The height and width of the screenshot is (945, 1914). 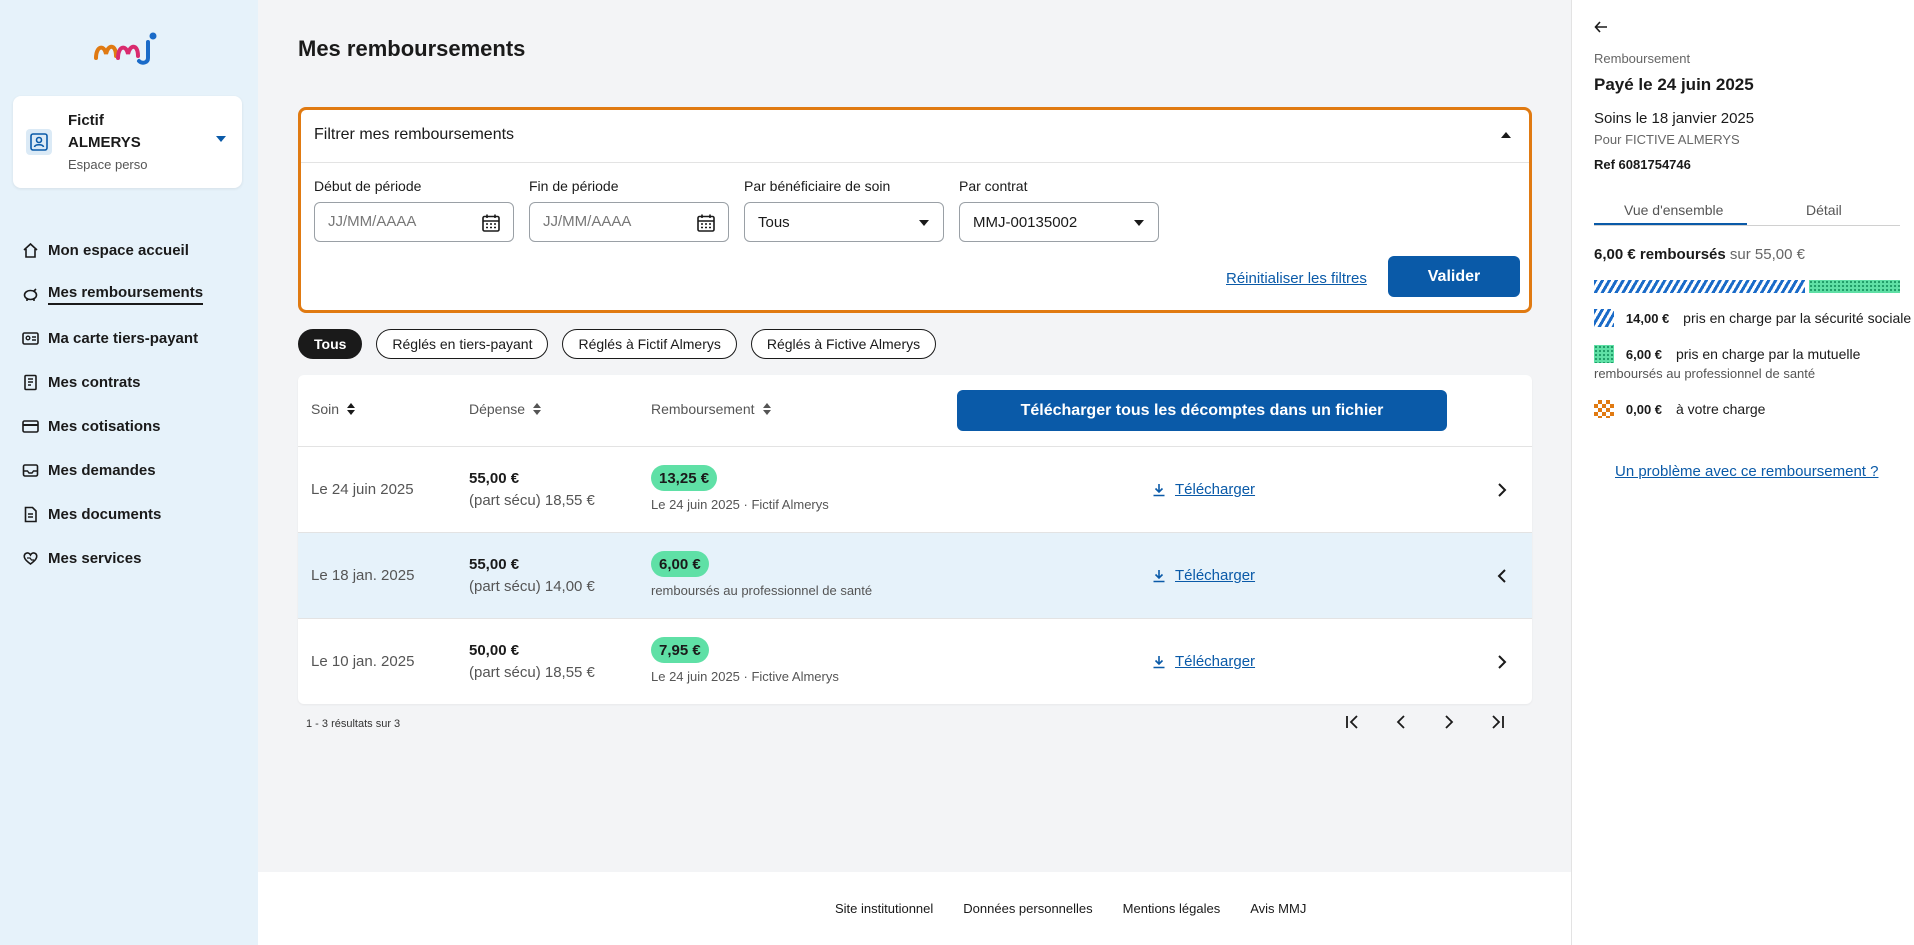 I want to click on chip-fictive-almerys: Réglés à Fictive Almerys, so click(x=843, y=344).